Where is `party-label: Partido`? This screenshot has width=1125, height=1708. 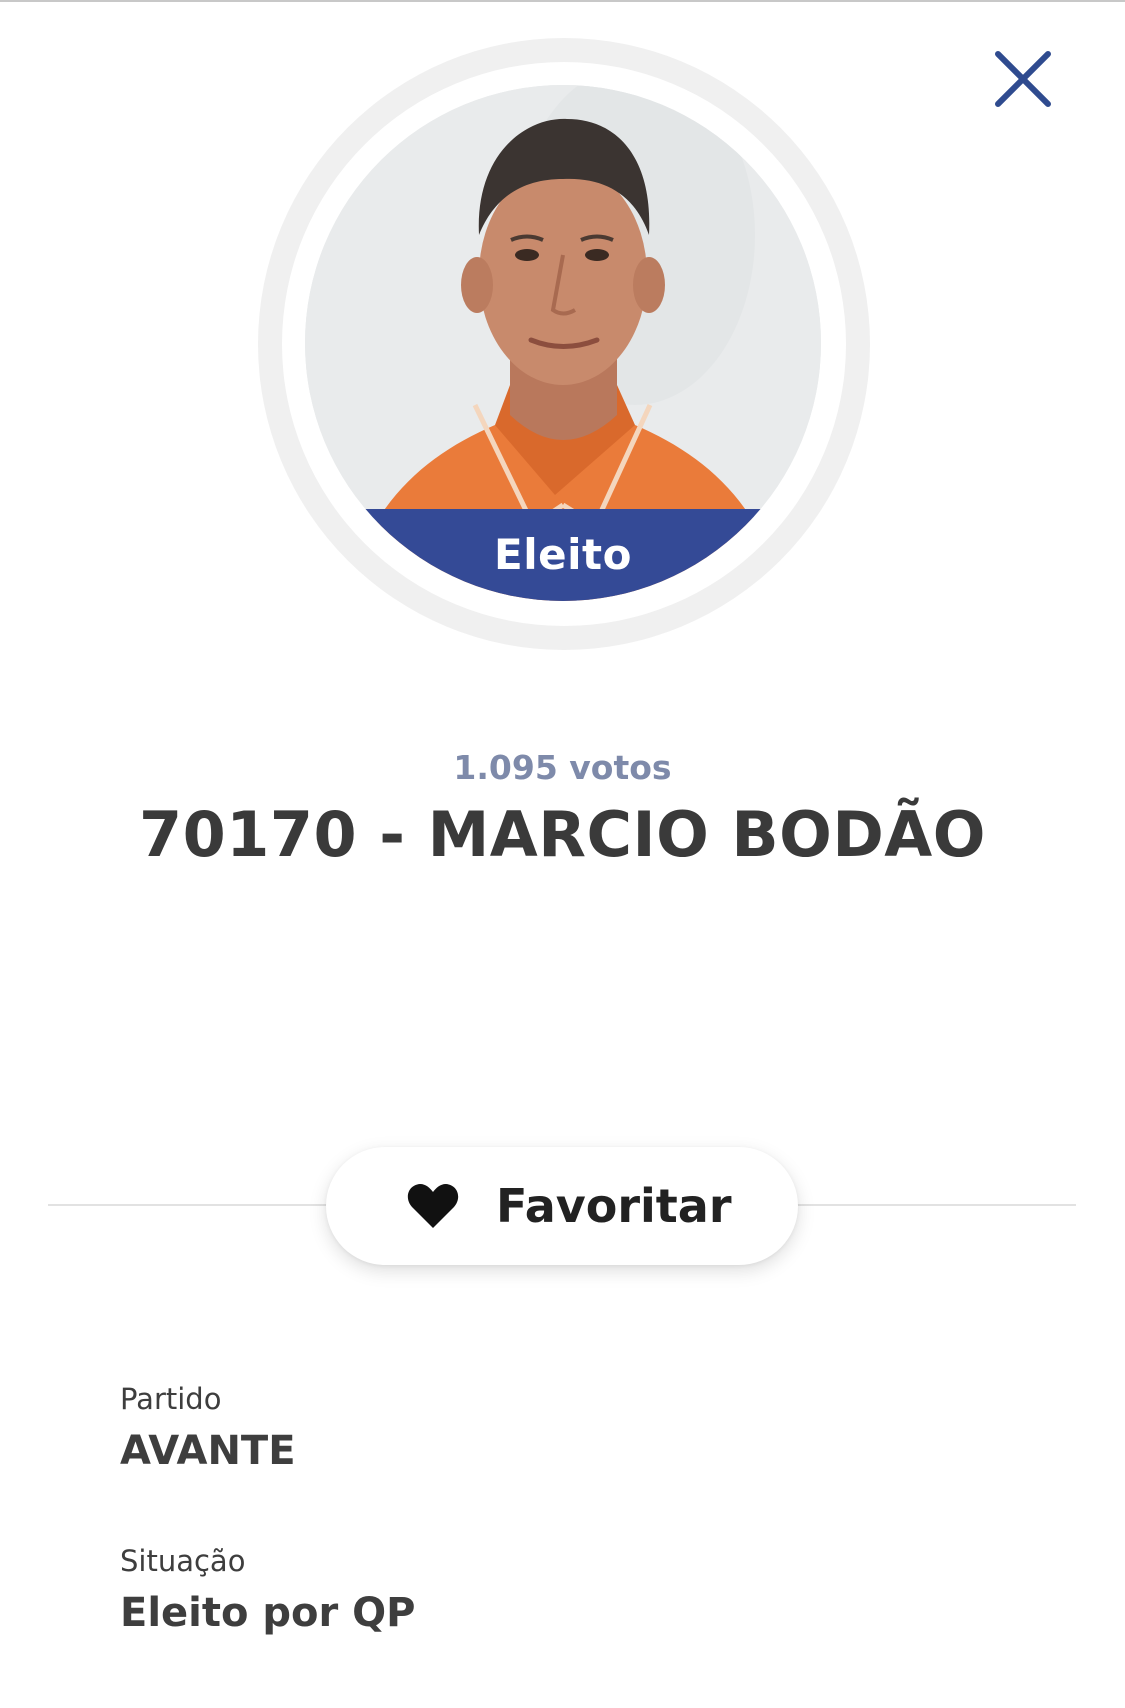 party-label: Partido is located at coordinates (171, 1399).